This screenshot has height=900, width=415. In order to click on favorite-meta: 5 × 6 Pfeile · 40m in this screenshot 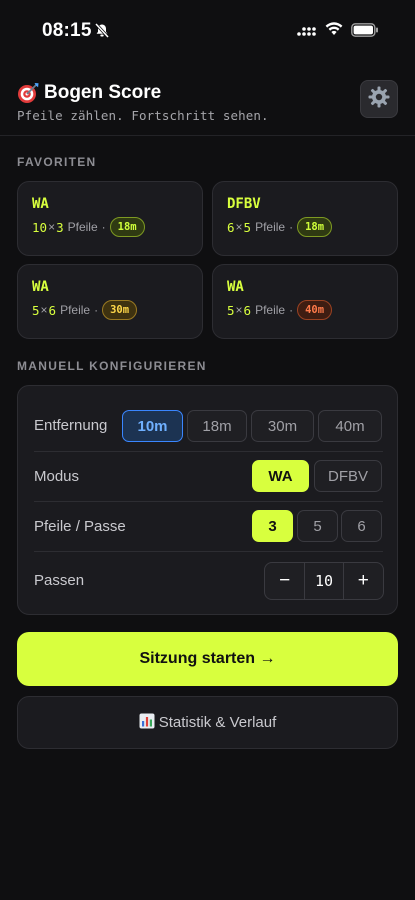, I will do `click(280, 310)`.